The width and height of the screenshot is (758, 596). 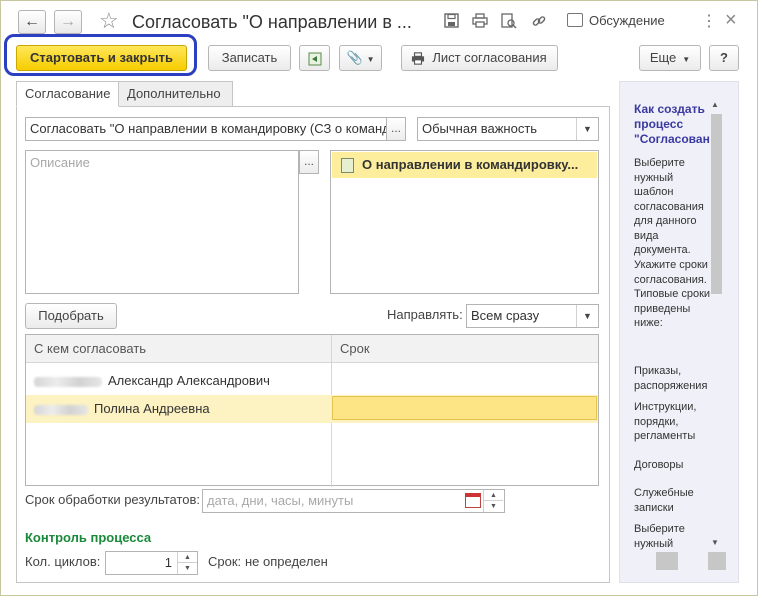 I want to click on help-paragraph: Инструкции, порядки, регламенты, so click(x=665, y=421).